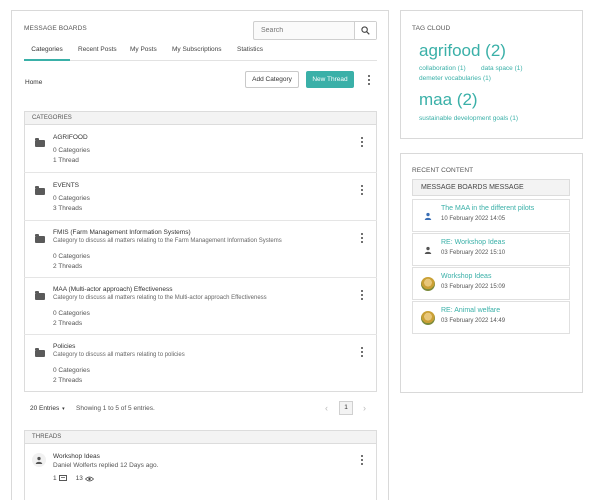 The image size is (602, 500). I want to click on add-category-button: Add Category, so click(272, 79).